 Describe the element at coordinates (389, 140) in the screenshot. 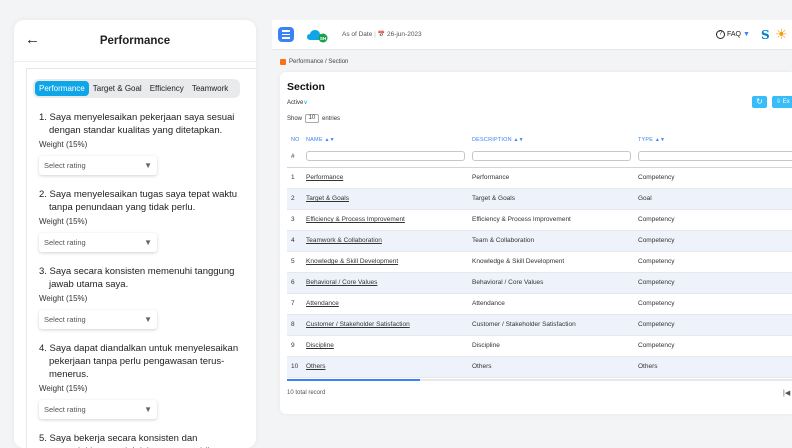

I see `column-header-name: NAME ▲▼` at that location.